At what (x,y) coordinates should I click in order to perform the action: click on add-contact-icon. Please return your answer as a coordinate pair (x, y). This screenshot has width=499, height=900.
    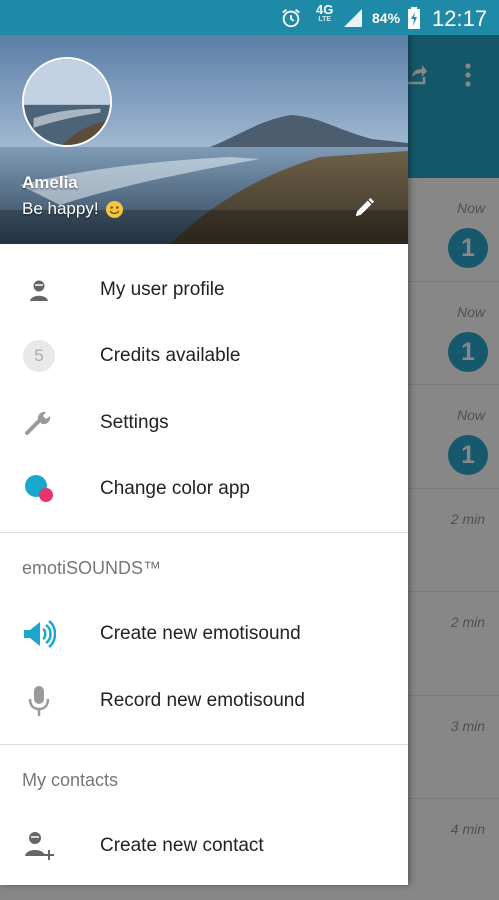
    Looking at the image, I should click on (39, 846).